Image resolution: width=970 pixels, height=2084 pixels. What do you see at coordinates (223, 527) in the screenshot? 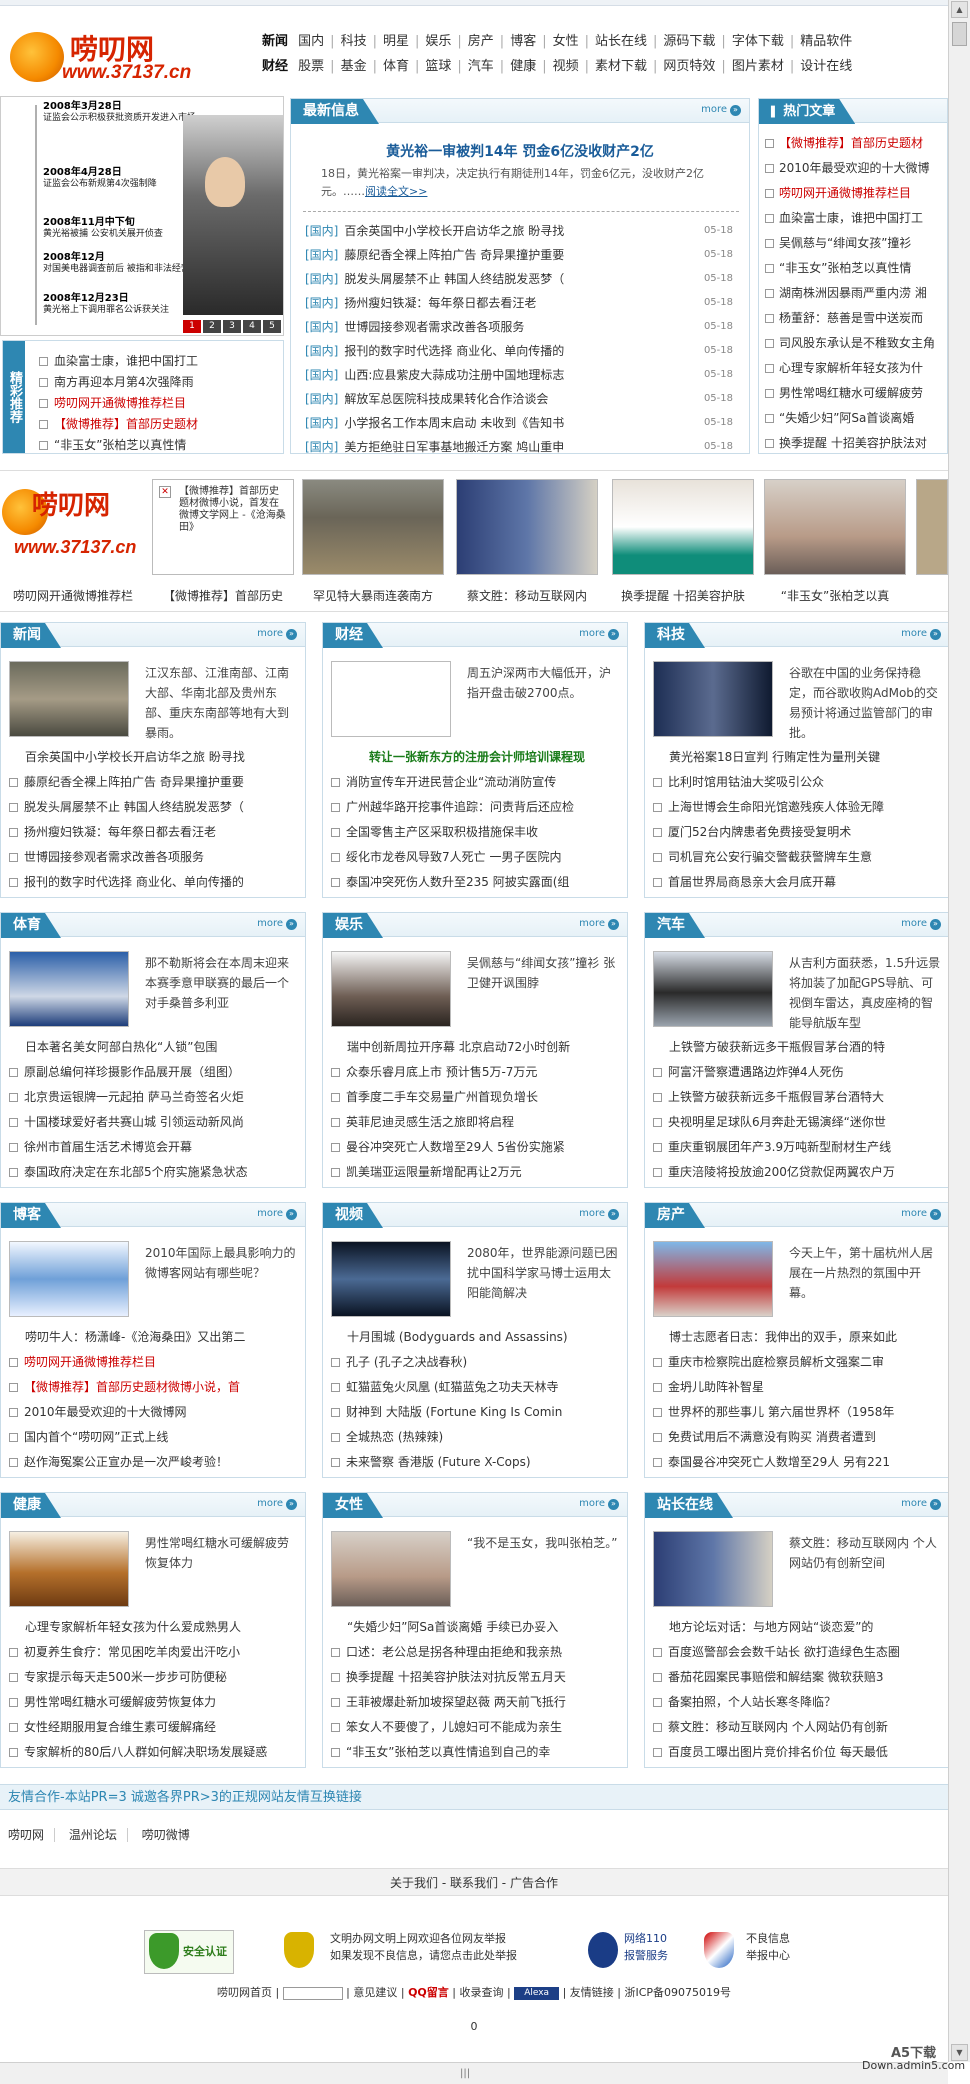
I see `broken-image-thumb: ✕ 【微博推荐】首部历史题材微博小说，首发在微博文学网上 -《沧海桑田》` at bounding box center [223, 527].